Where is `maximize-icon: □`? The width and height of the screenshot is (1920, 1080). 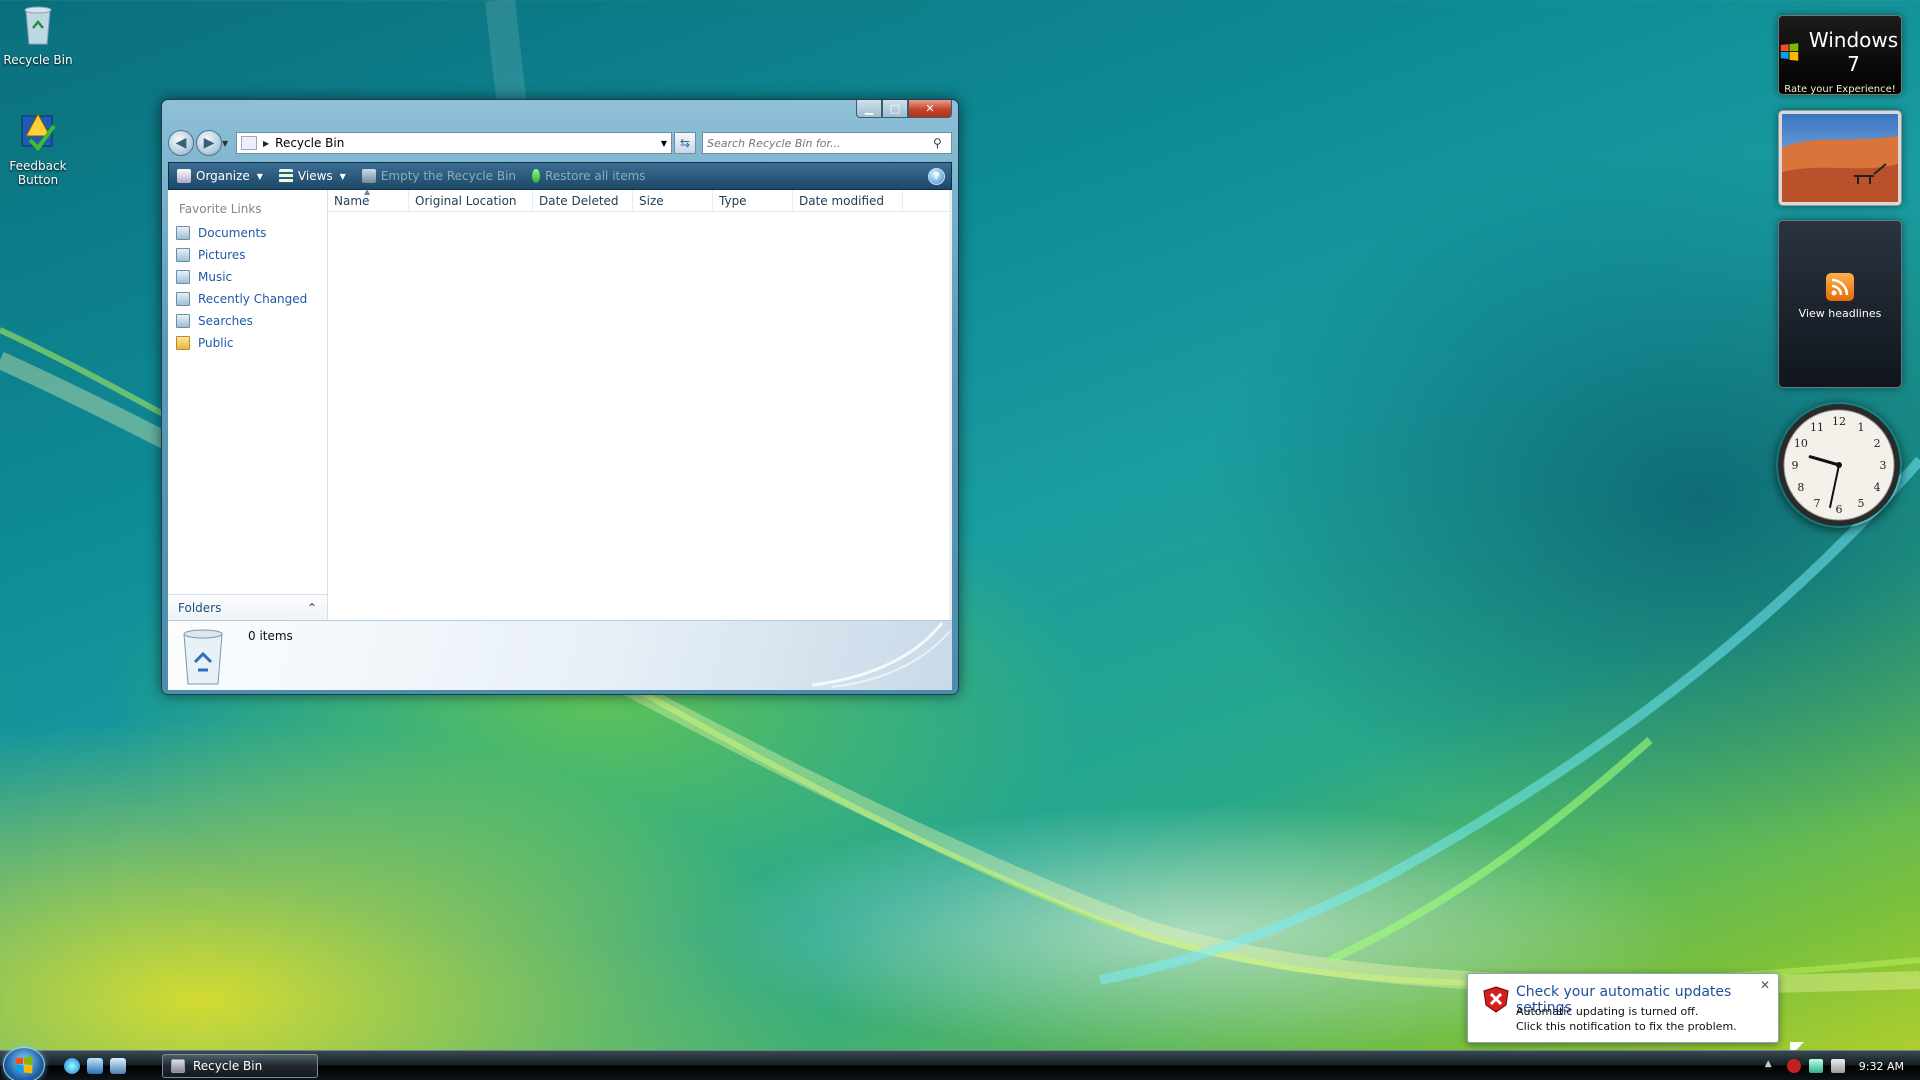 maximize-icon: □ is located at coordinates (895, 108).